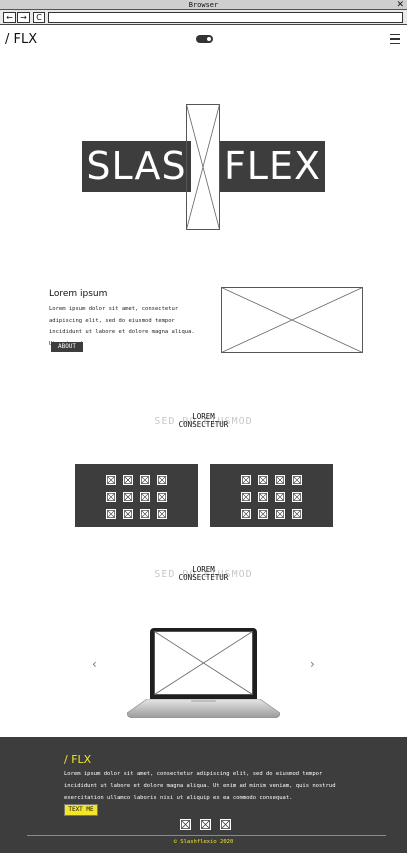  Describe the element at coordinates (292, 320) in the screenshot. I see `about-image-placeholder` at that location.